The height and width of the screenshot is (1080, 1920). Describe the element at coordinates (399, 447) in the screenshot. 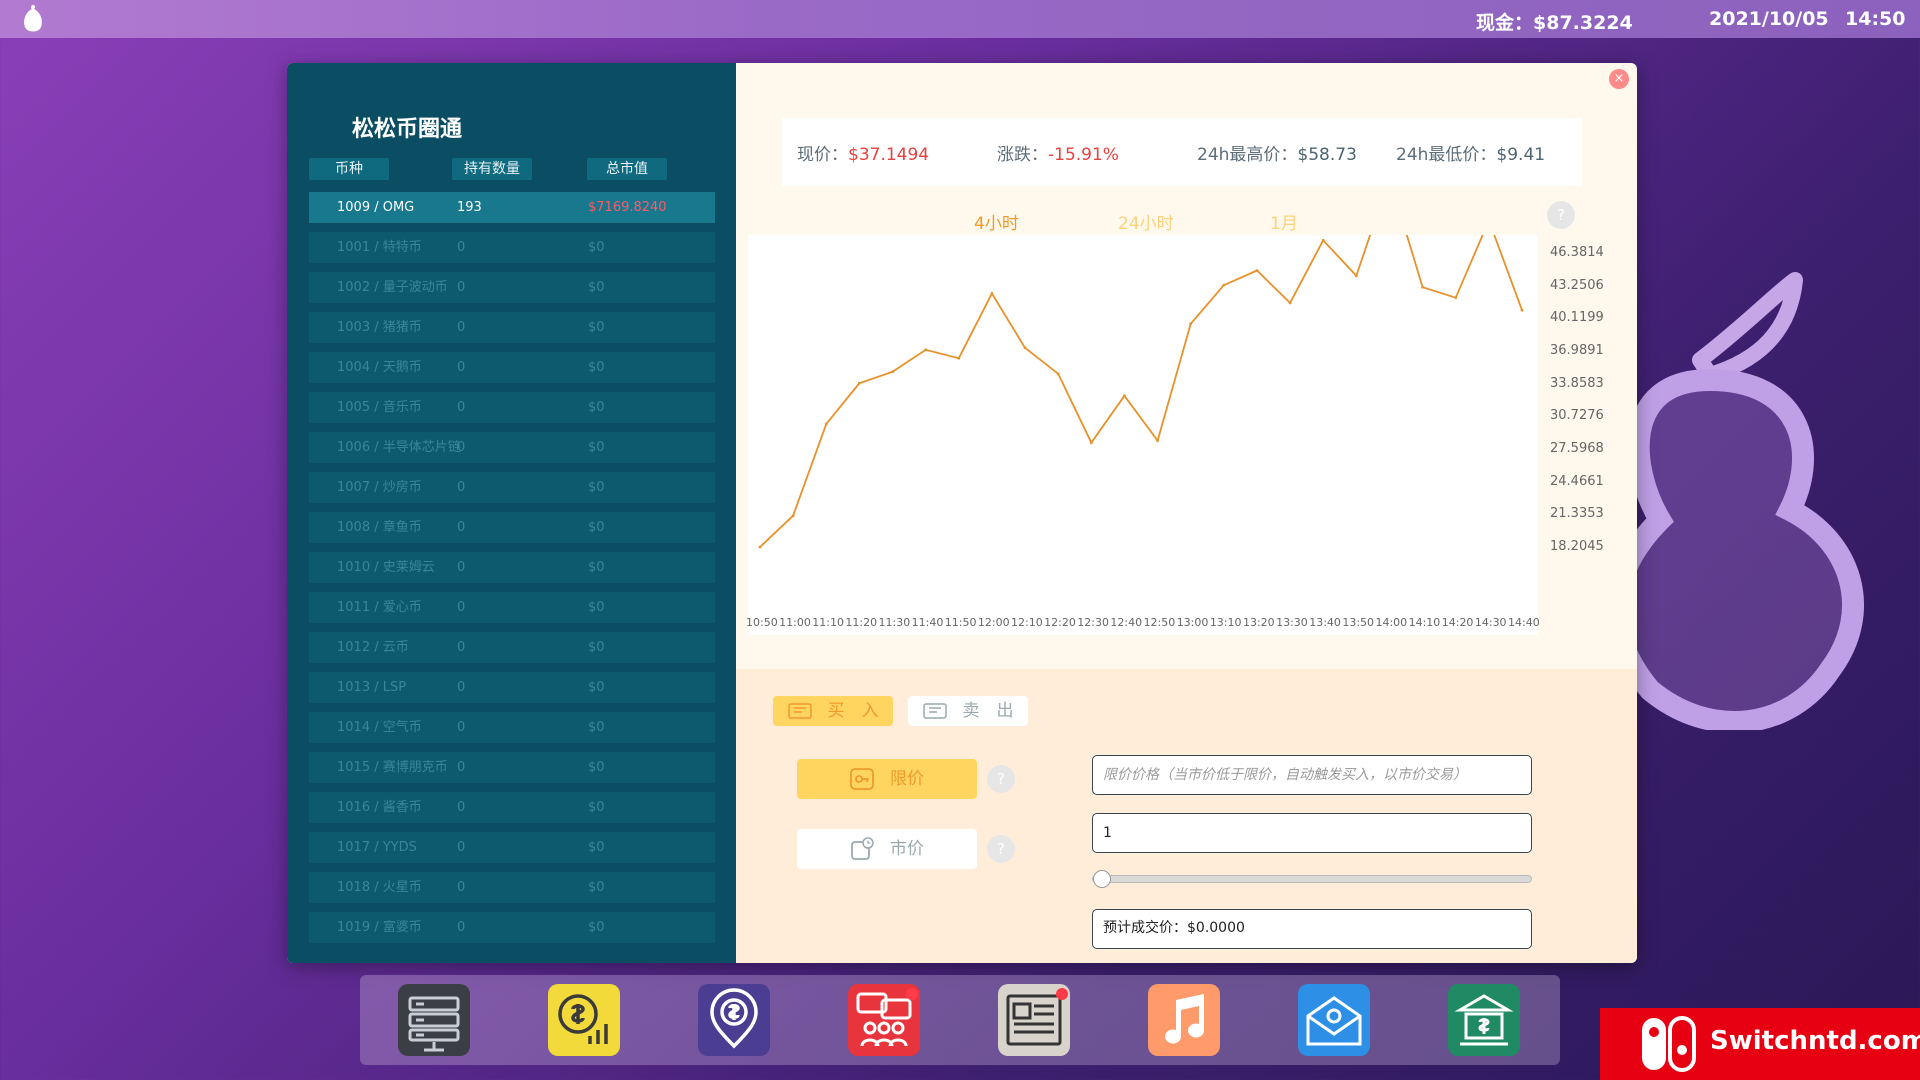

I see `coin-name: 1006 / 半导体芯片链` at that location.